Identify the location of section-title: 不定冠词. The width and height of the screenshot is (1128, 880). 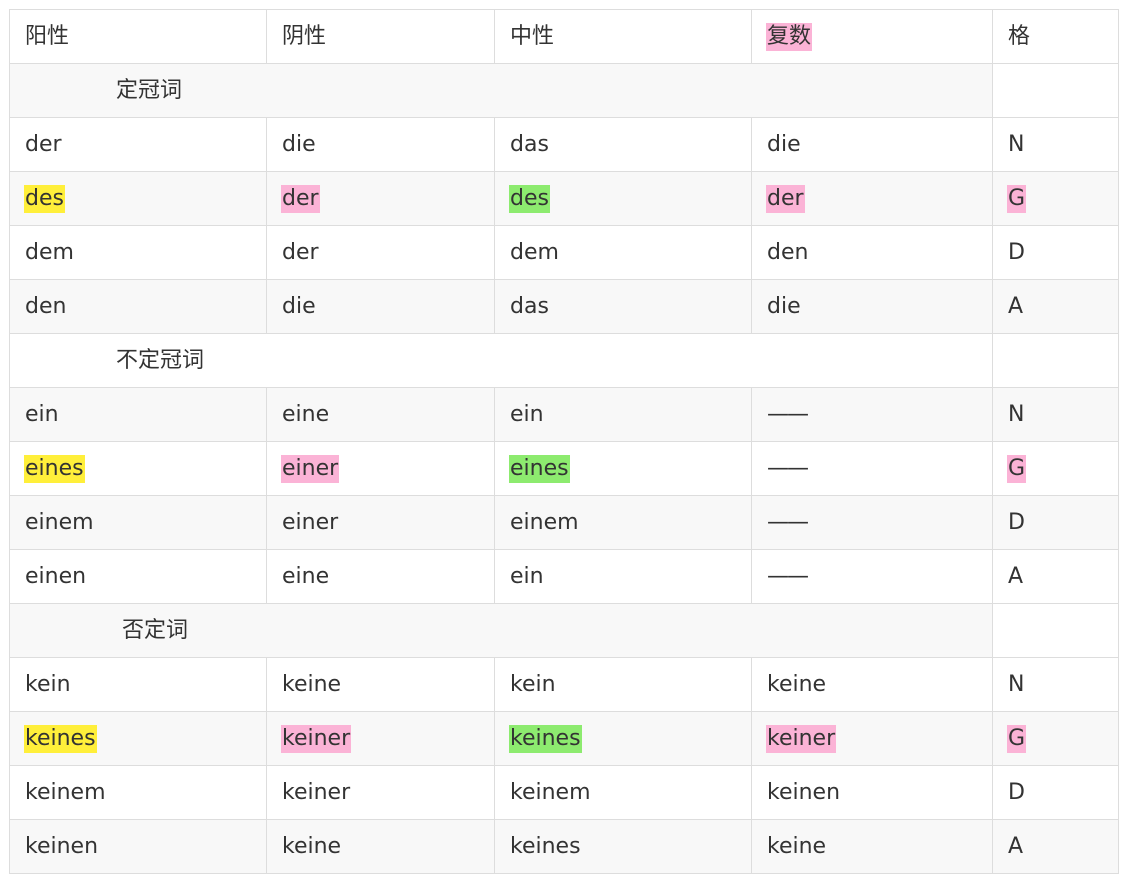
(160, 360).